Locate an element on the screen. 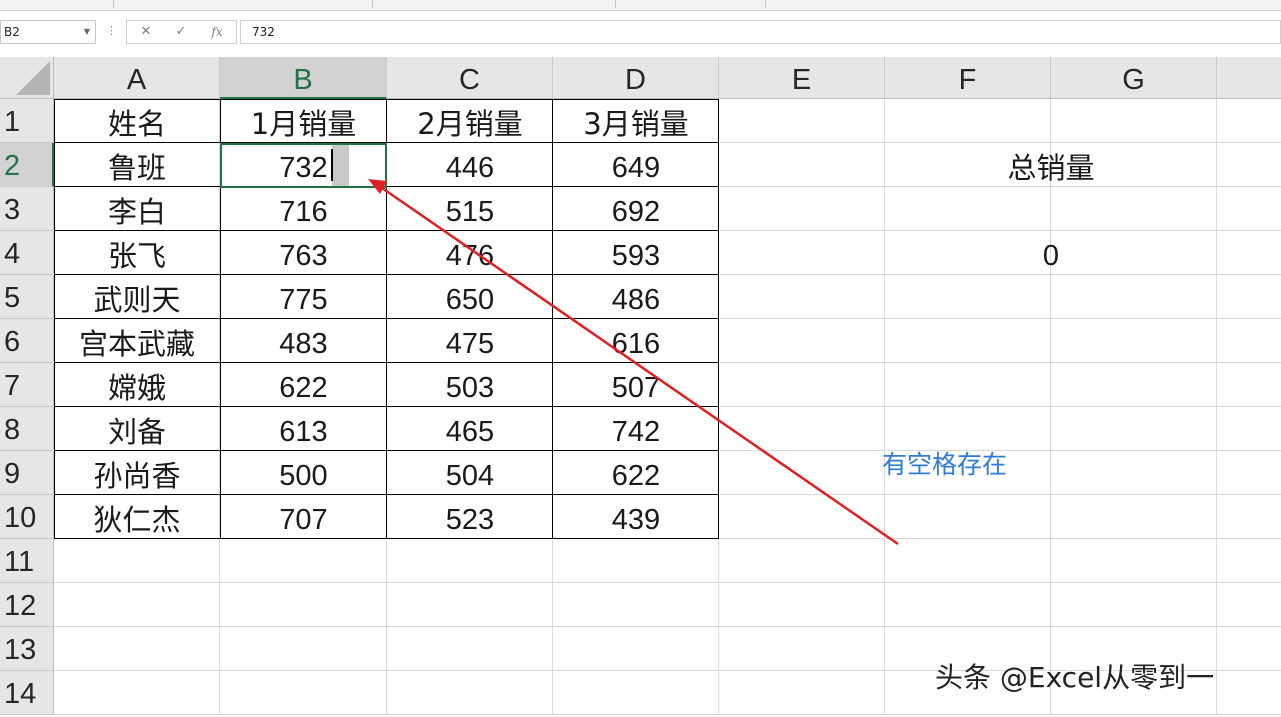 The image size is (1281, 717). cell-a5: 武则天 is located at coordinates (137, 299).